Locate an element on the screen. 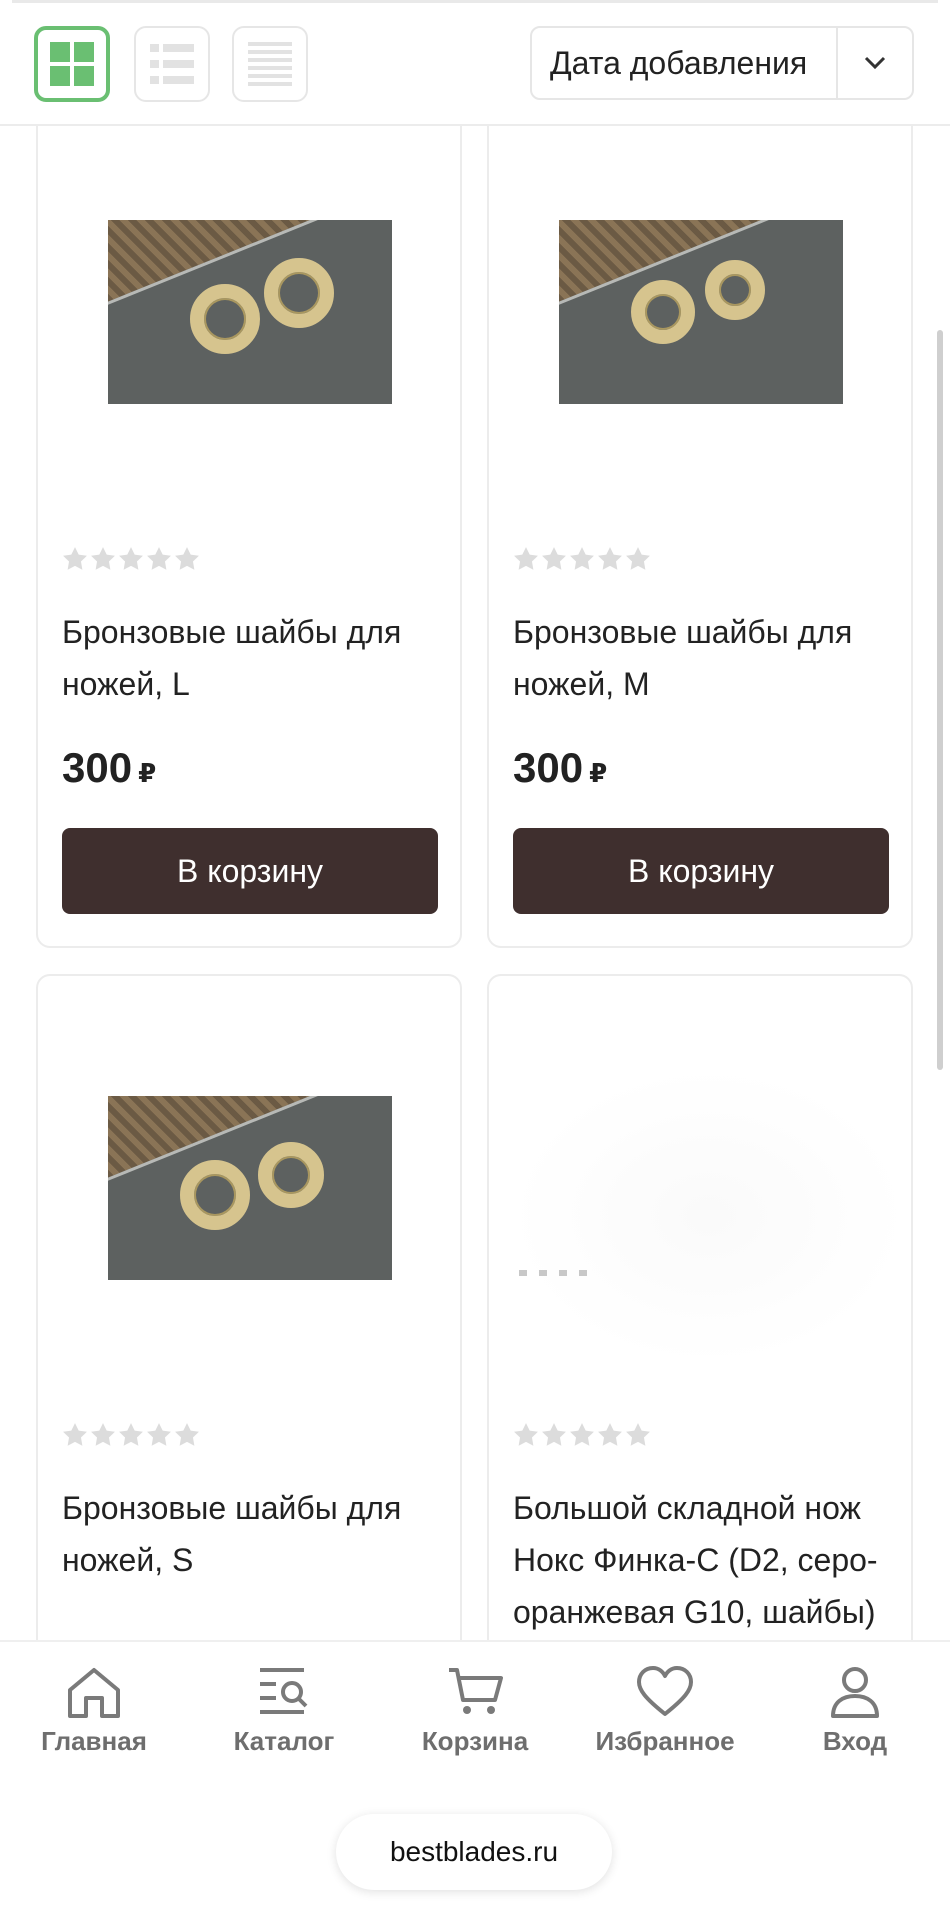 The height and width of the screenshot is (1920, 950). list-view-icon is located at coordinates (172, 64).